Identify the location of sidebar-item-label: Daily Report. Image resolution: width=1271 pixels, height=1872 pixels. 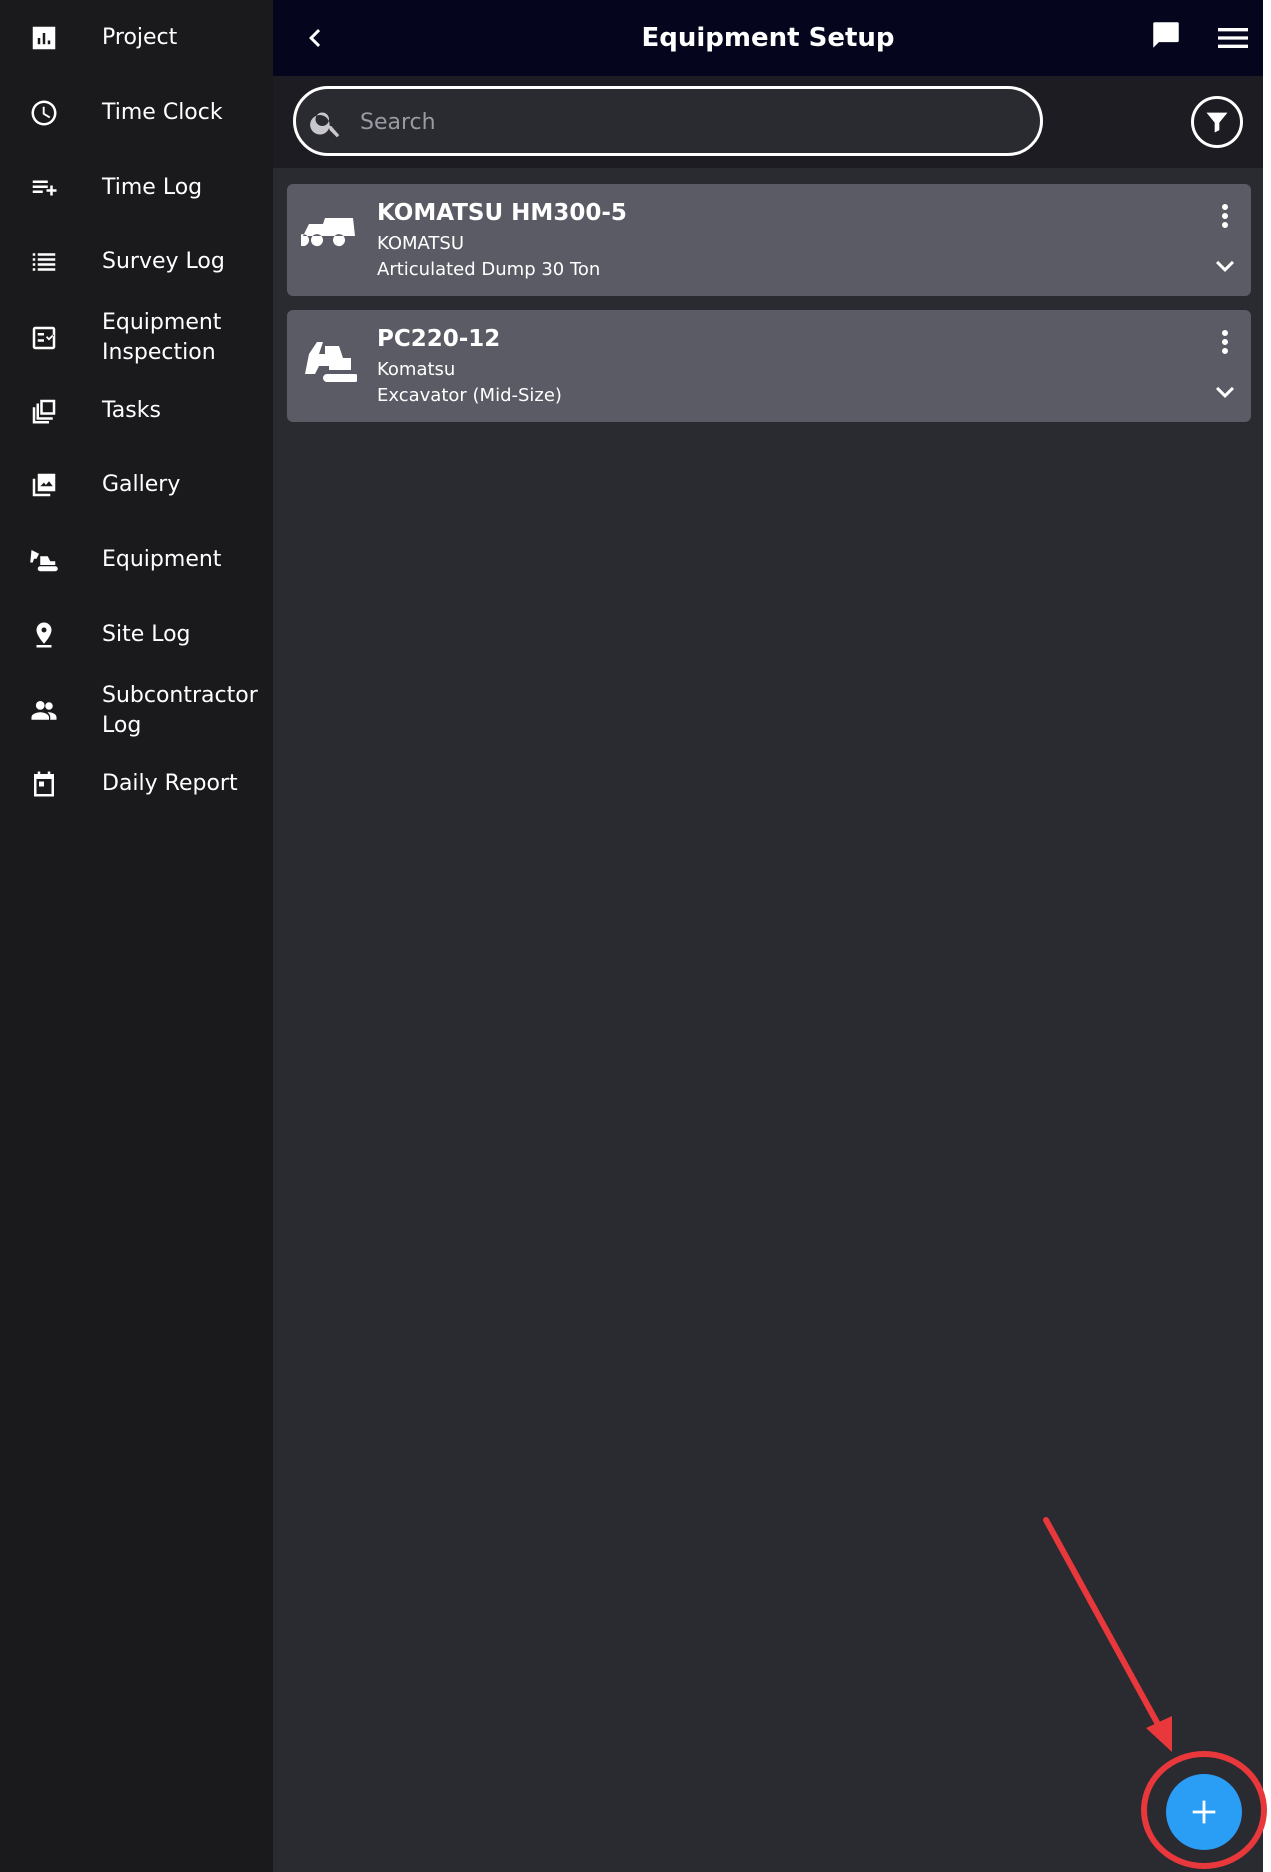
(170, 783).